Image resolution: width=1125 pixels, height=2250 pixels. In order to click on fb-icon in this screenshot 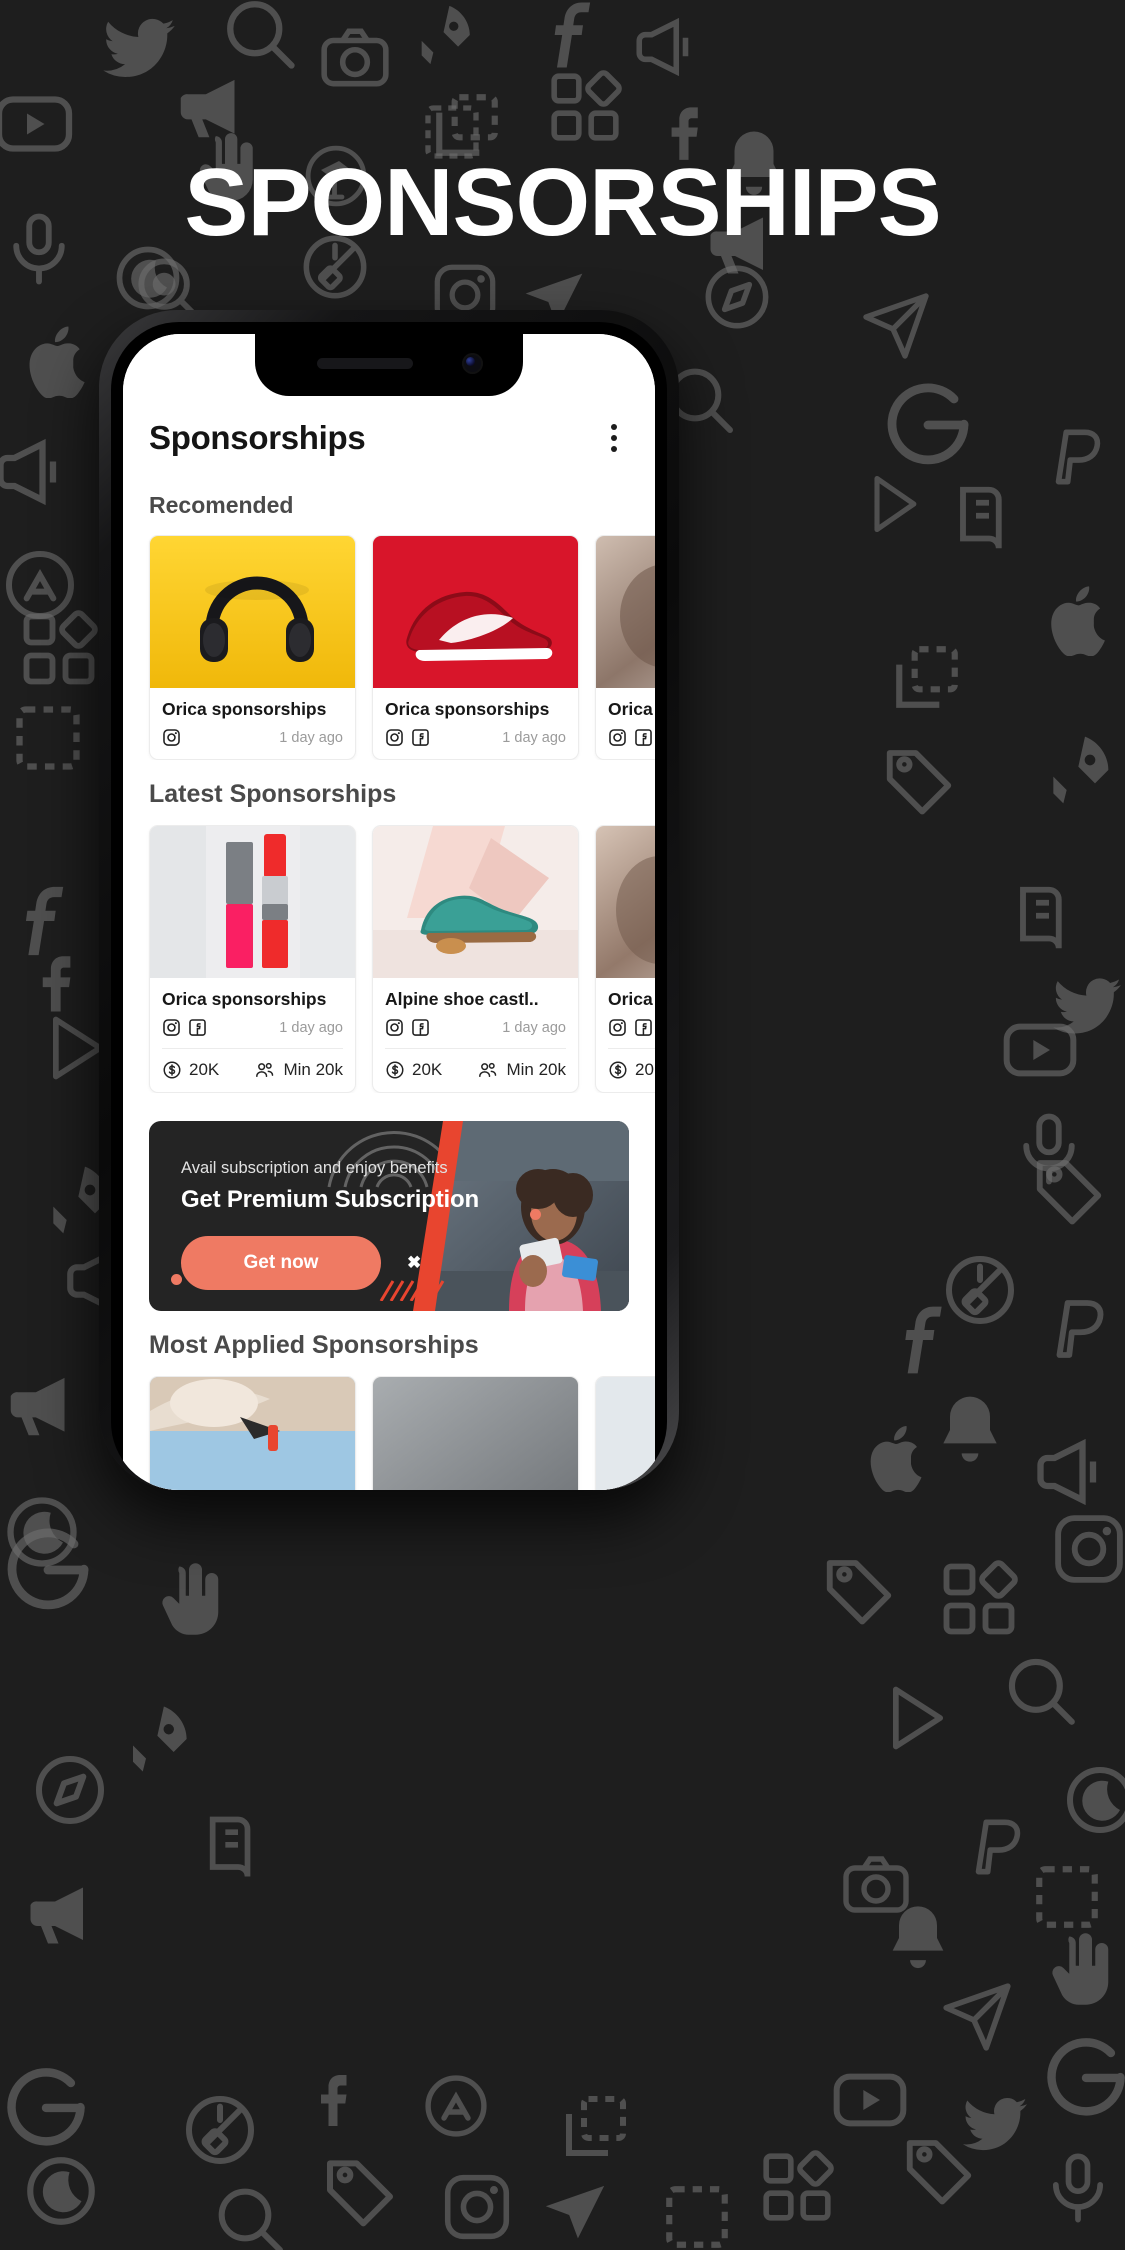, I will do `click(336, 2096)`.